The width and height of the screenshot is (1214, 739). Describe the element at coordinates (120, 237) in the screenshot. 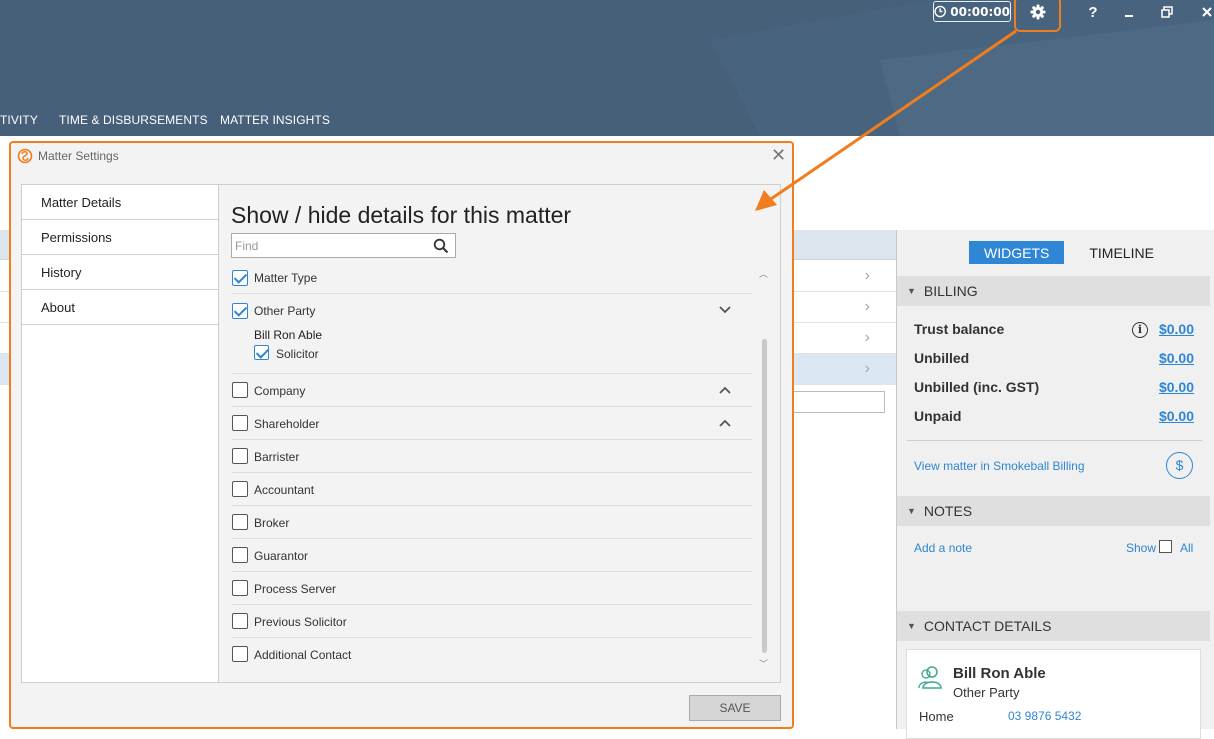

I see `nav-permissions: Permissions` at that location.